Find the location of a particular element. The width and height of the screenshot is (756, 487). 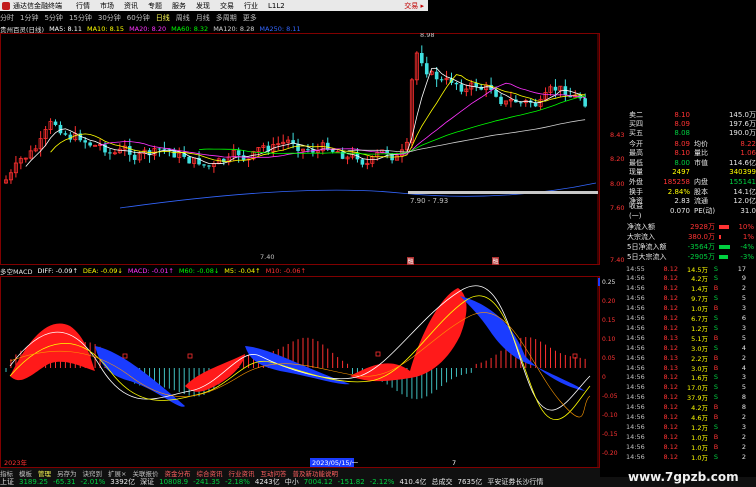

ma-line is located at coordinates (466, 136).